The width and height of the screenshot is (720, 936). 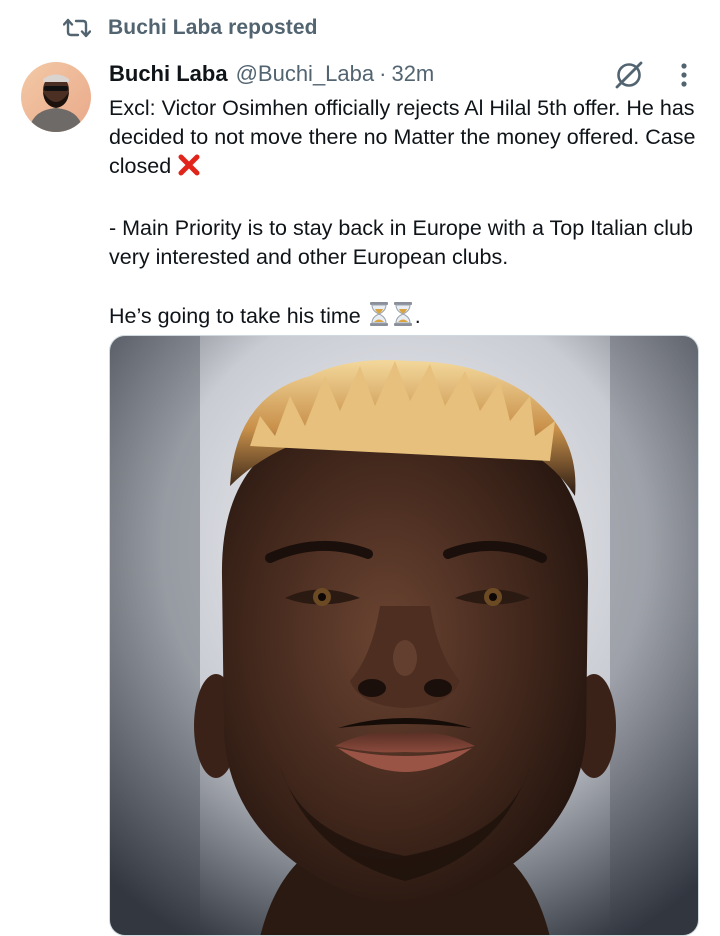 What do you see at coordinates (305, 74) in the screenshot?
I see `author-handle: @Buchi_Laba` at bounding box center [305, 74].